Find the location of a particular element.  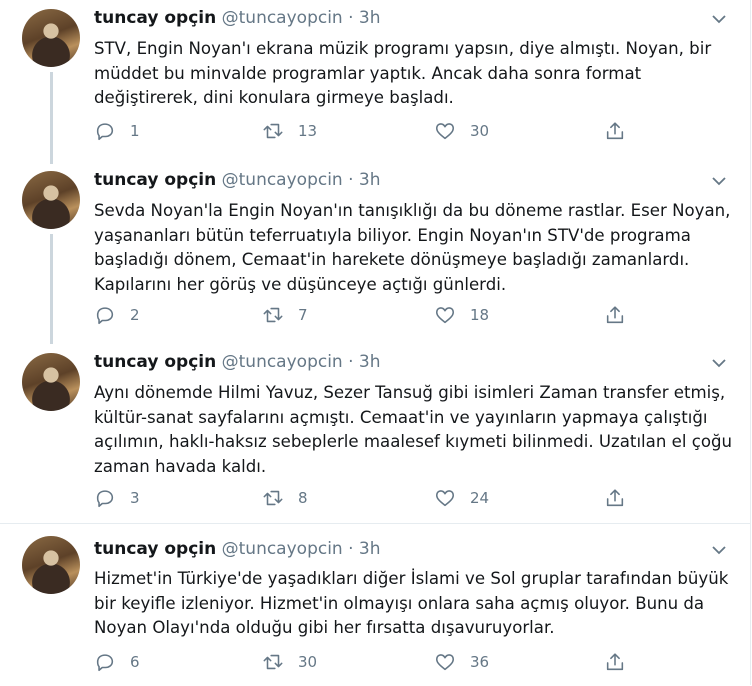

reply-count: 3 is located at coordinates (135, 498).